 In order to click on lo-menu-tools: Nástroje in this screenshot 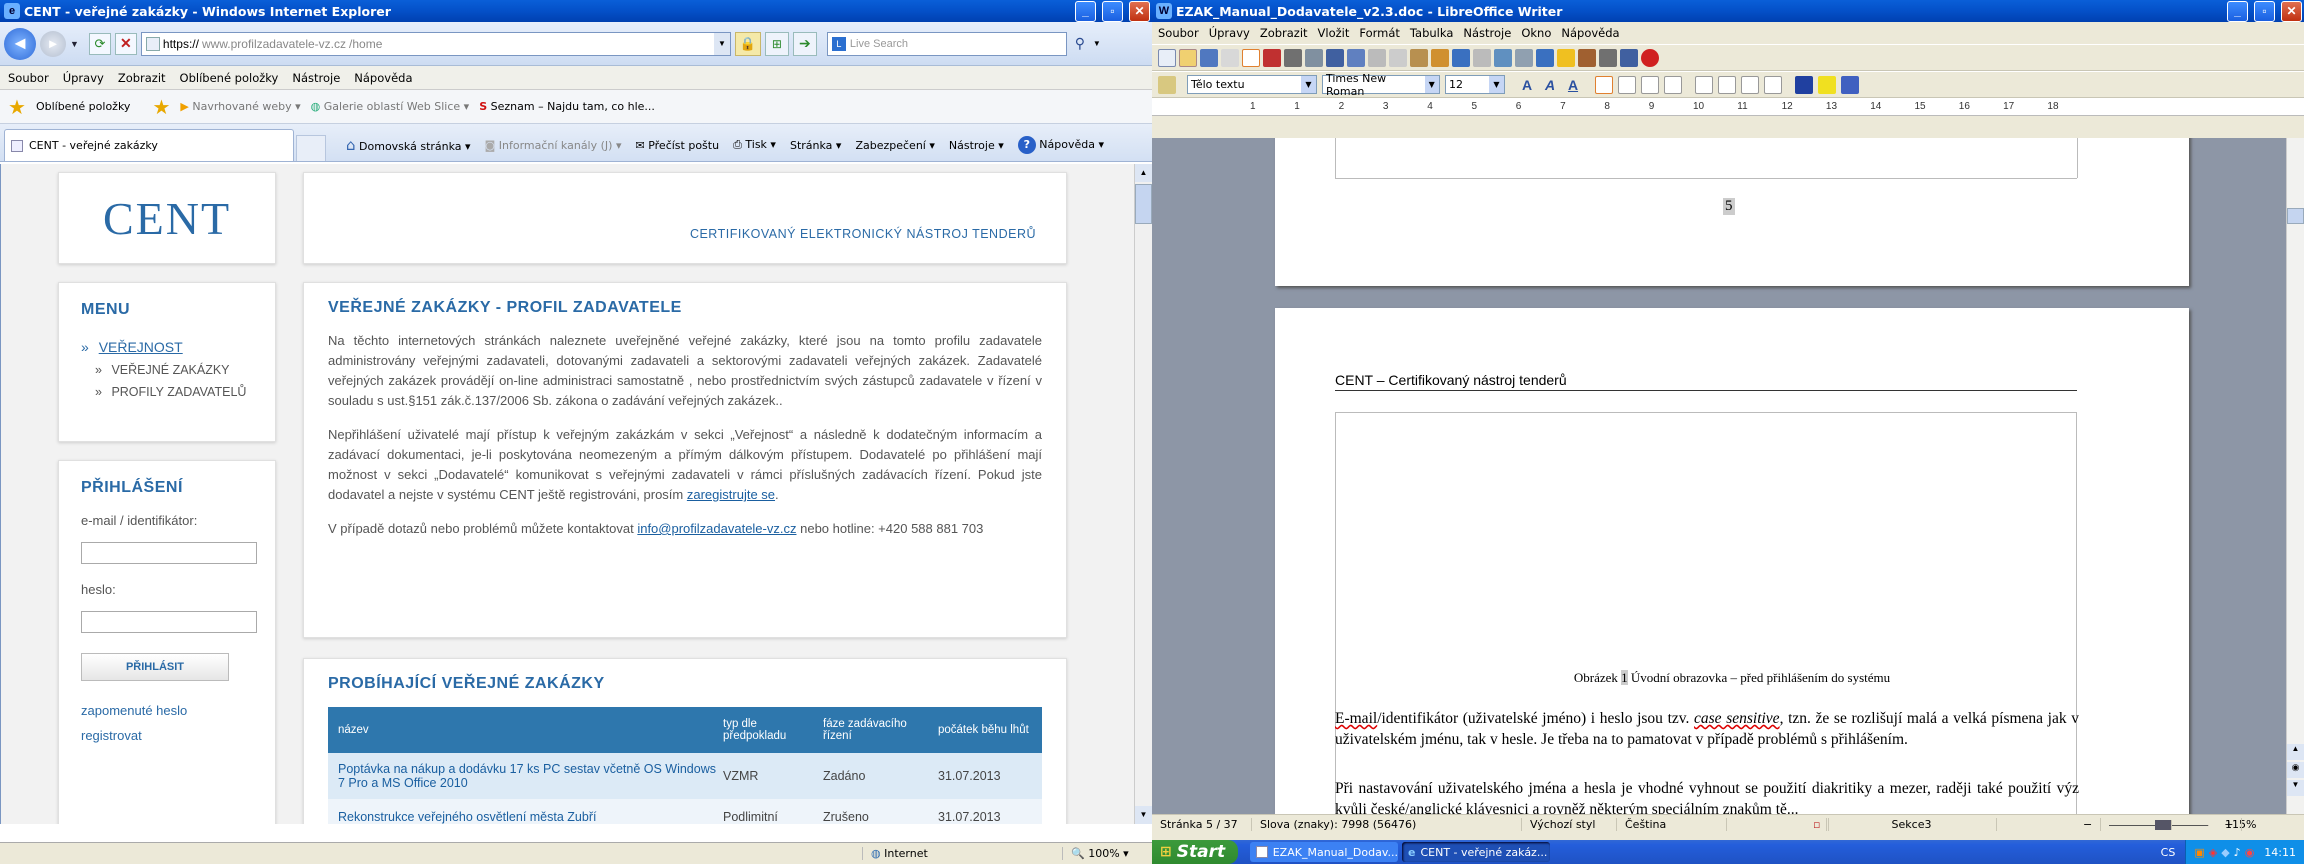, I will do `click(1487, 33)`.